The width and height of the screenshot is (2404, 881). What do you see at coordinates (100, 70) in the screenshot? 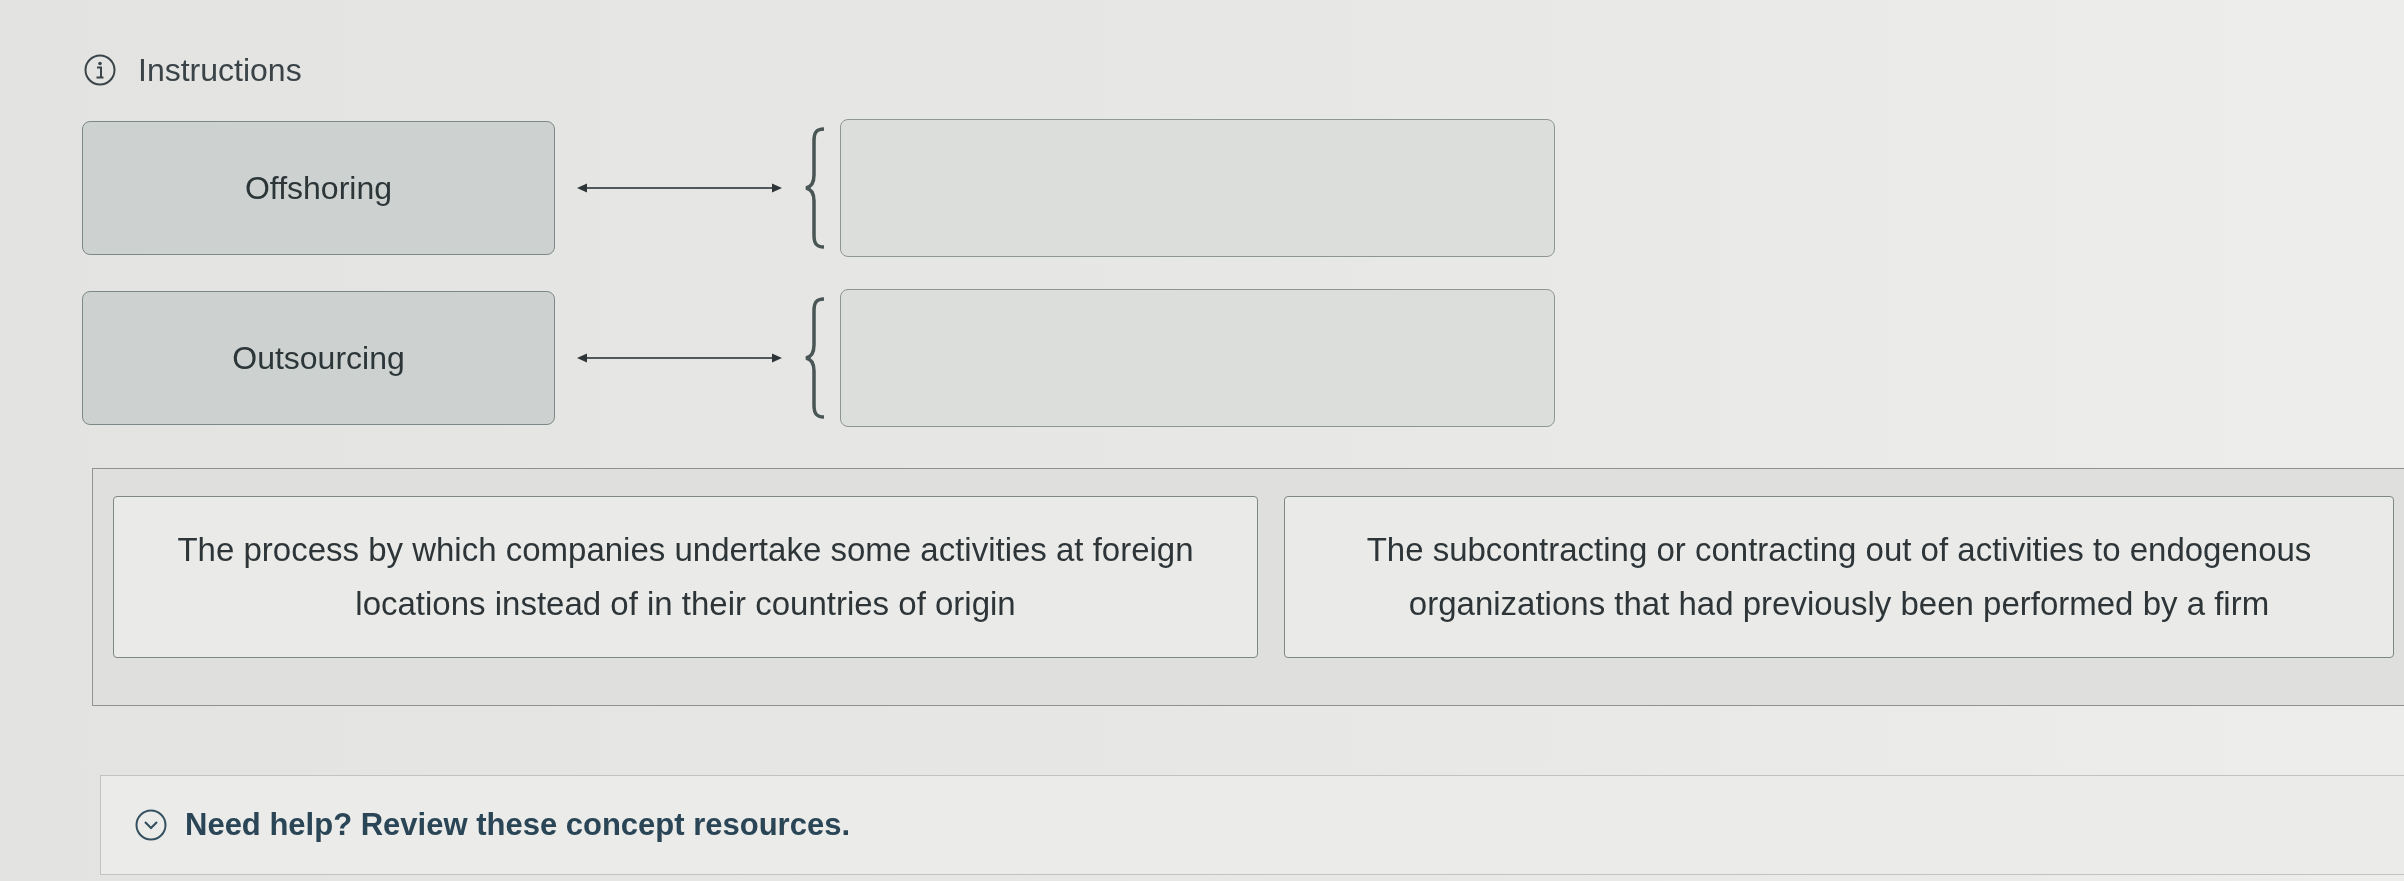
I see `info-icon` at bounding box center [100, 70].